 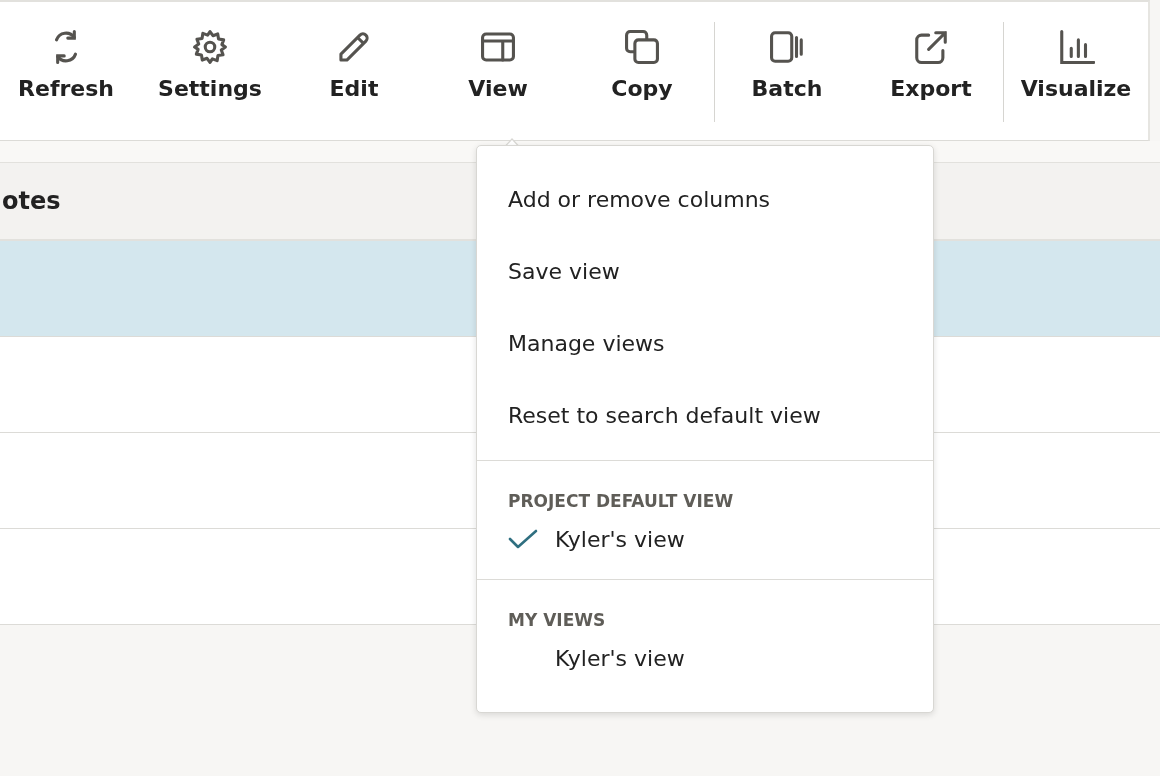 I want to click on menu-section-header: MY VIEWS, so click(x=557, y=620).